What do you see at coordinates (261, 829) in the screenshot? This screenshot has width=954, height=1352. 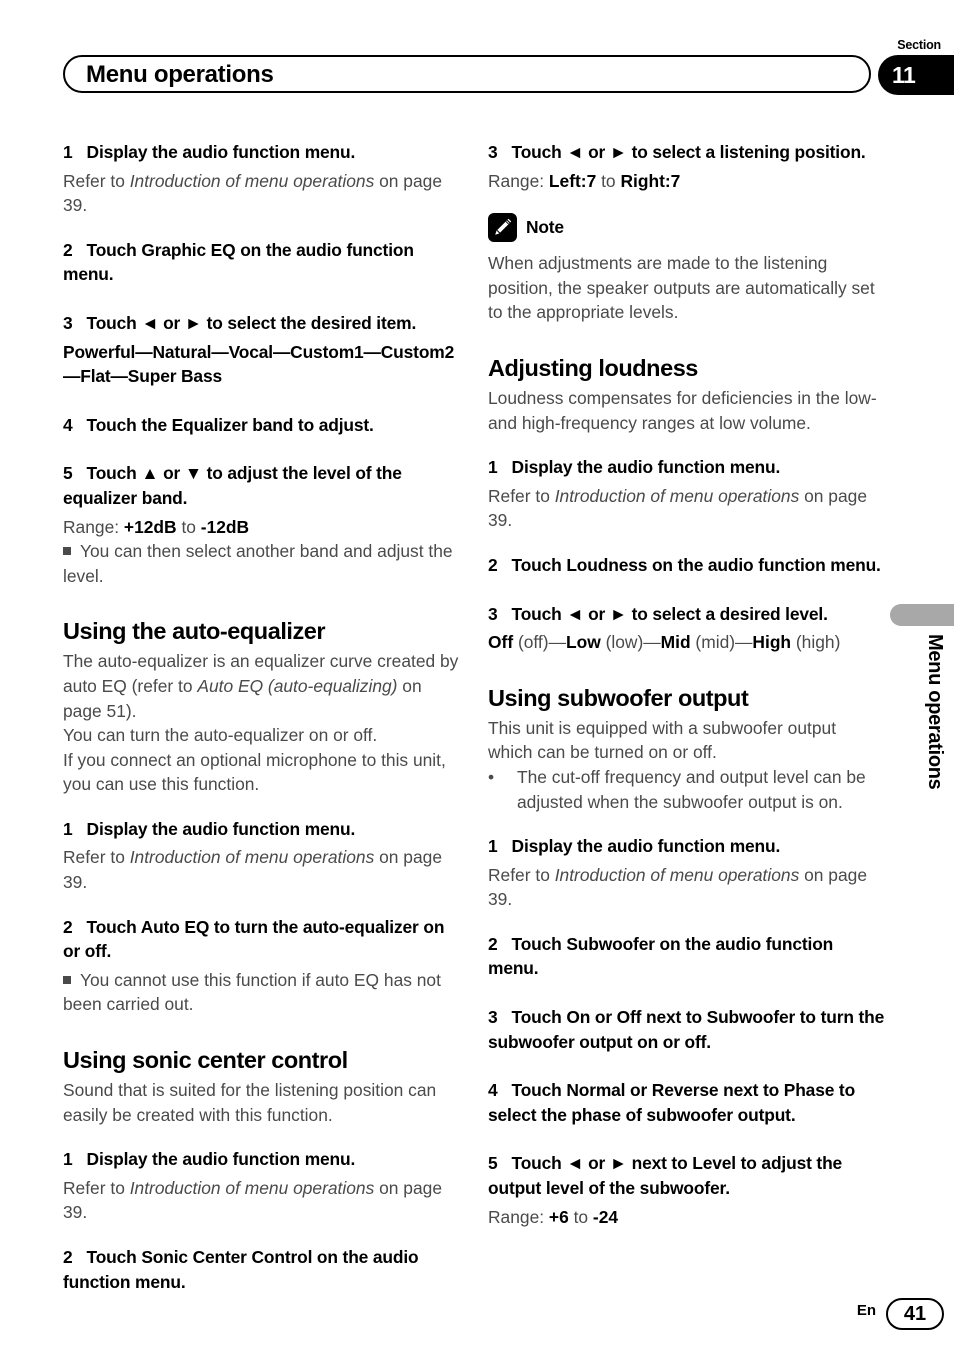 I see `auto-eq-step-1: 1 Display the audio function menu.` at bounding box center [261, 829].